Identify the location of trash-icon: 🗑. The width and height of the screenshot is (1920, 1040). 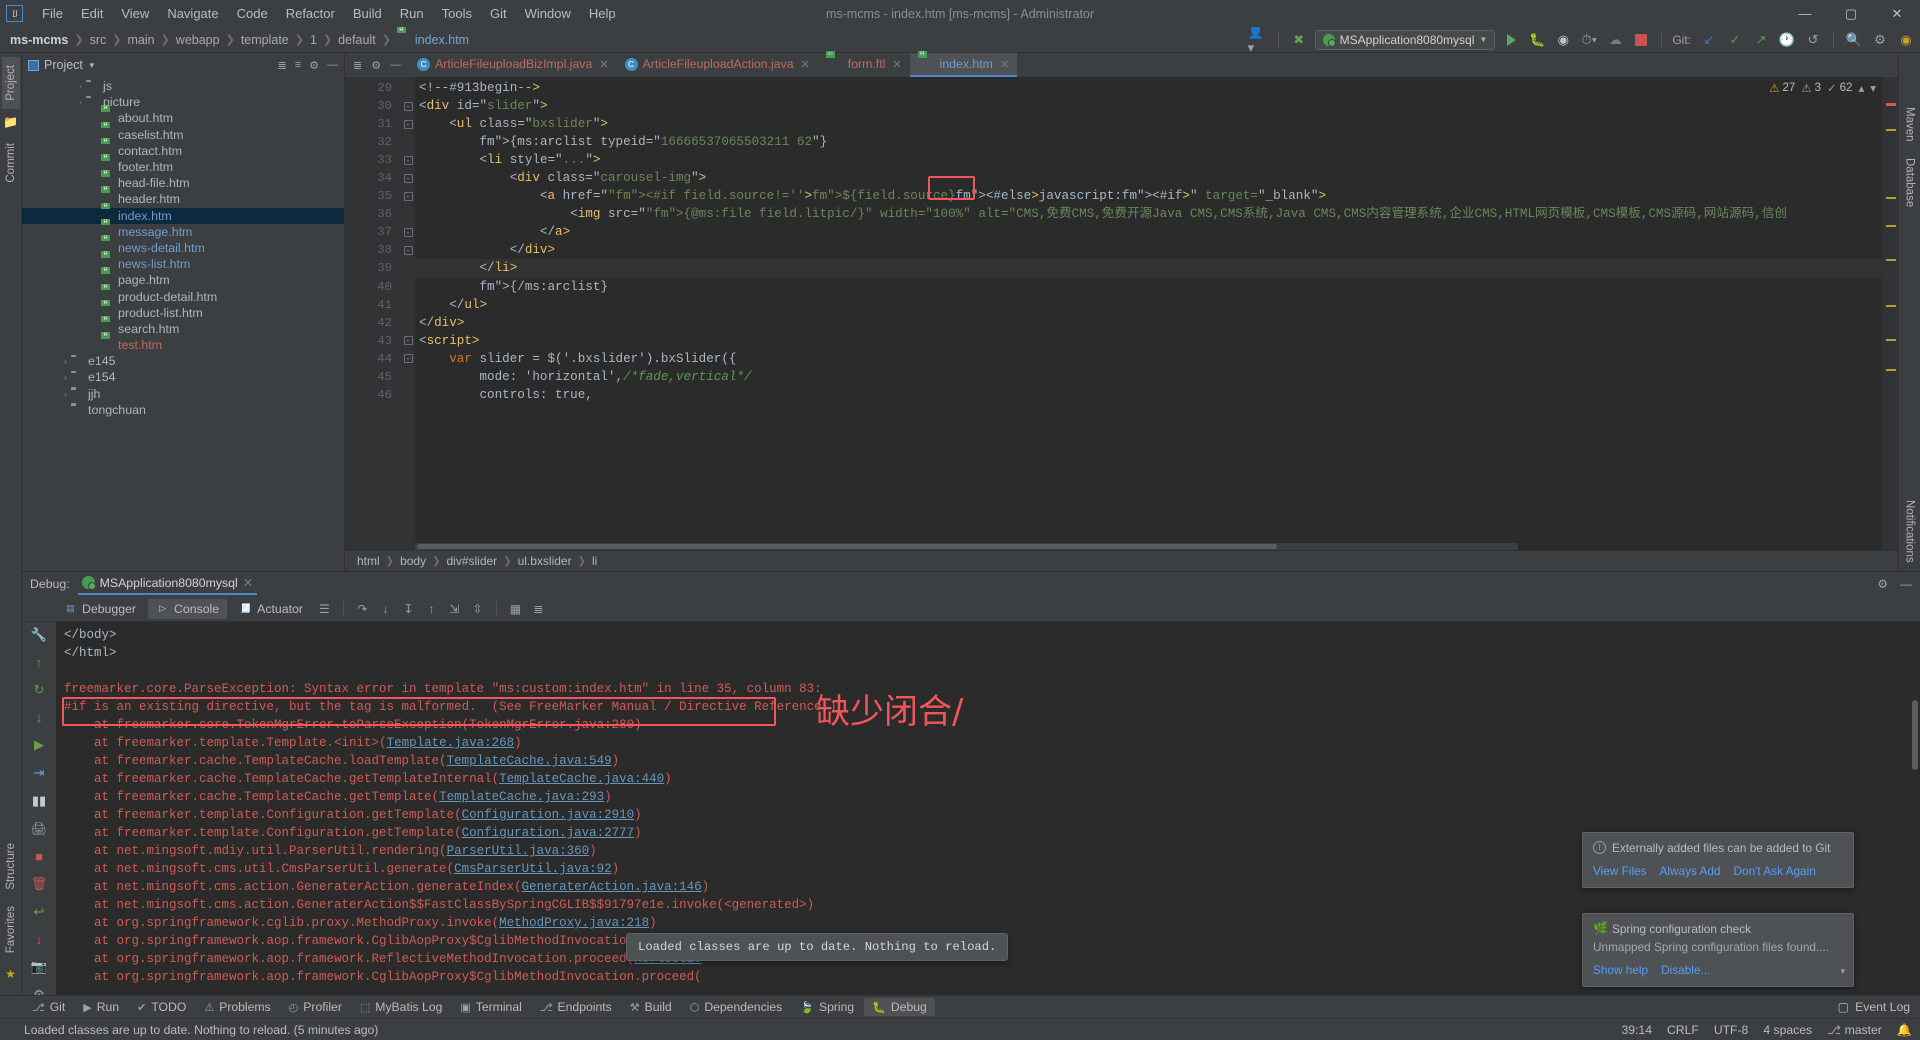
(39, 884).